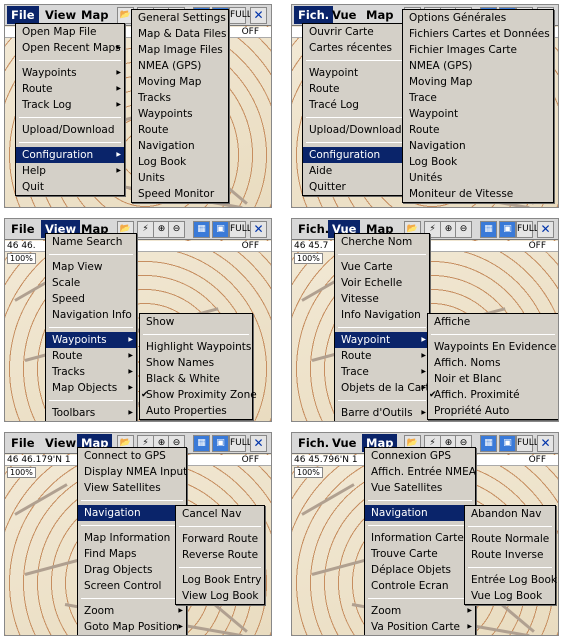  I want to click on menu-item: Log Book, so click(180, 162).